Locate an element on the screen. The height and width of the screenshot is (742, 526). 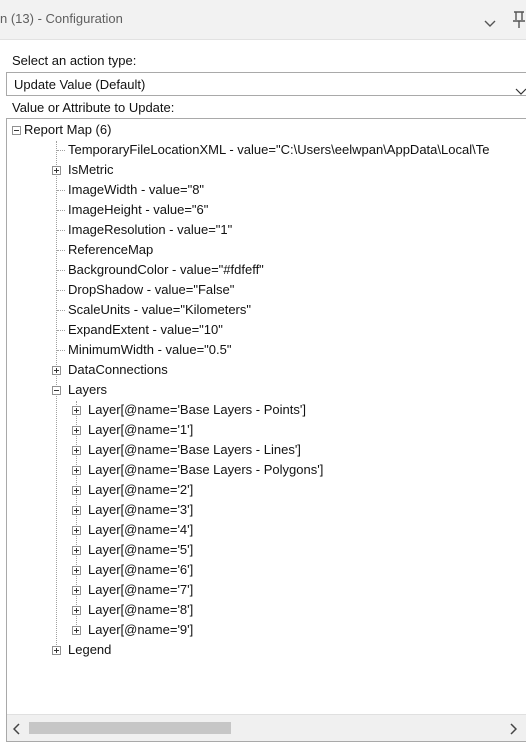
tree-node-layer: Layer[@name='1'] is located at coordinates (140, 430).